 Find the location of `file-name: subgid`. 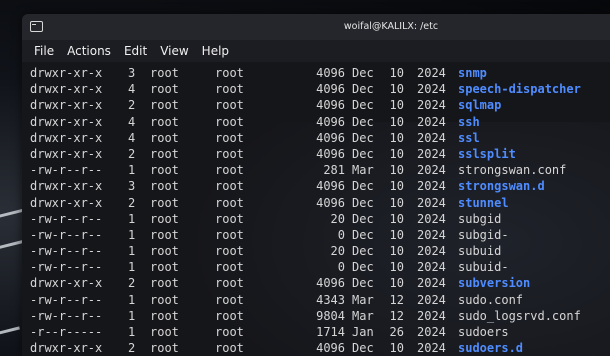

file-name: subgid is located at coordinates (480, 218).